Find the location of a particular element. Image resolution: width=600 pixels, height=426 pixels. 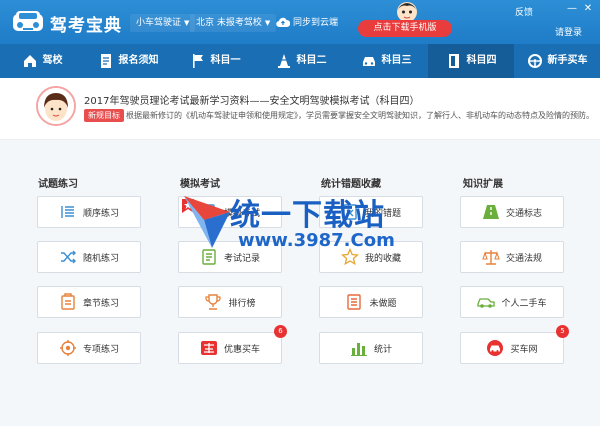

leaderboard-button: 排行榜 is located at coordinates (230, 302).